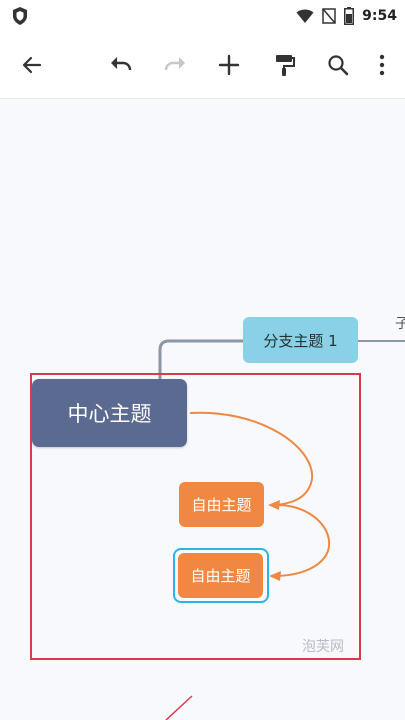 This screenshot has width=405, height=720. Describe the element at coordinates (20, 16) in the screenshot. I see `shield-icon` at that location.